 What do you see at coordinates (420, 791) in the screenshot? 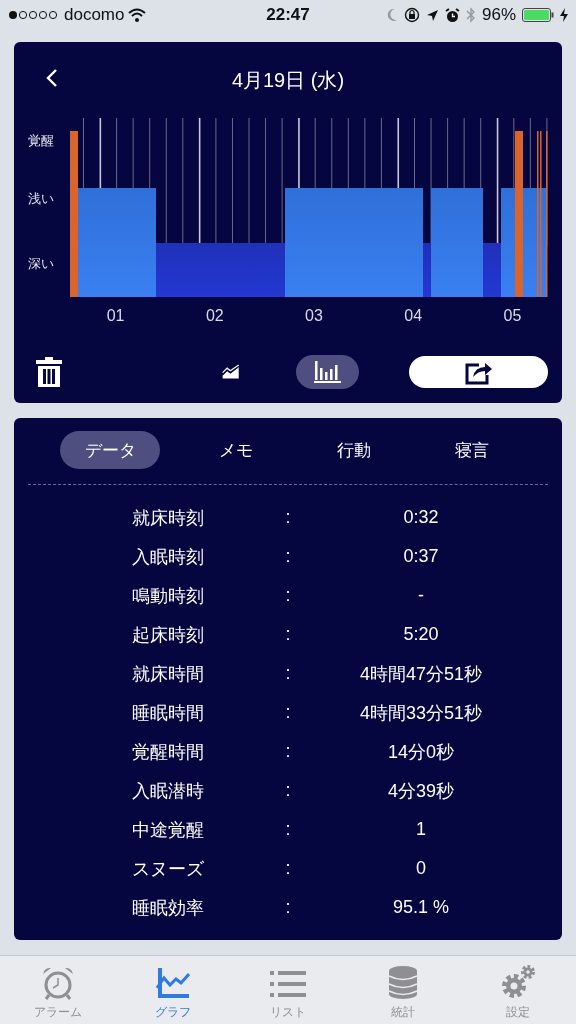
I see `row-value: 4分39秒` at bounding box center [420, 791].